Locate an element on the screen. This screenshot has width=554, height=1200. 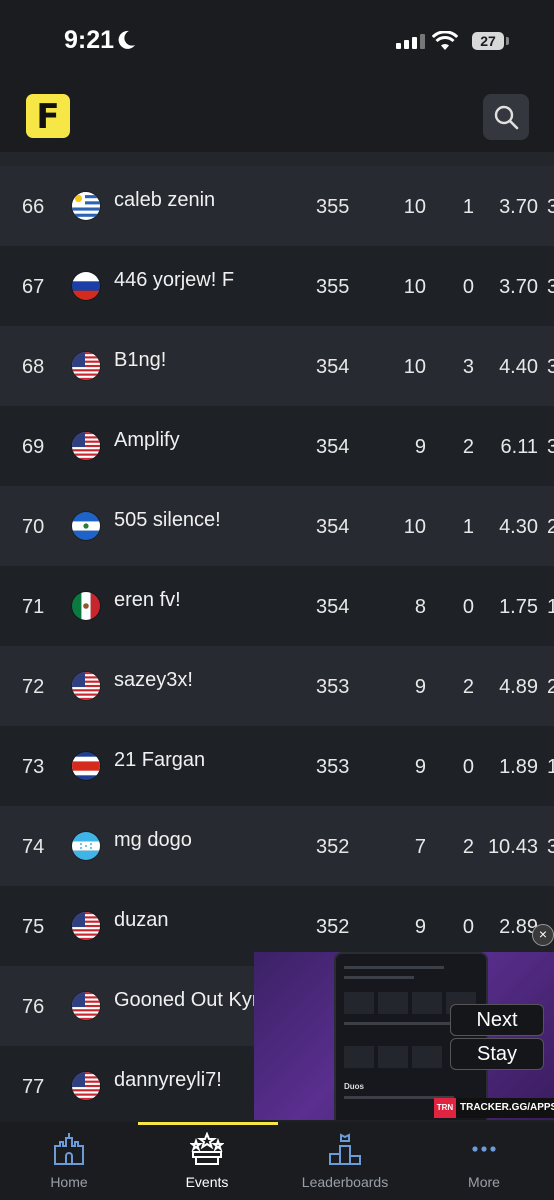
player-name: caleb zenin is located at coordinates (164, 200).